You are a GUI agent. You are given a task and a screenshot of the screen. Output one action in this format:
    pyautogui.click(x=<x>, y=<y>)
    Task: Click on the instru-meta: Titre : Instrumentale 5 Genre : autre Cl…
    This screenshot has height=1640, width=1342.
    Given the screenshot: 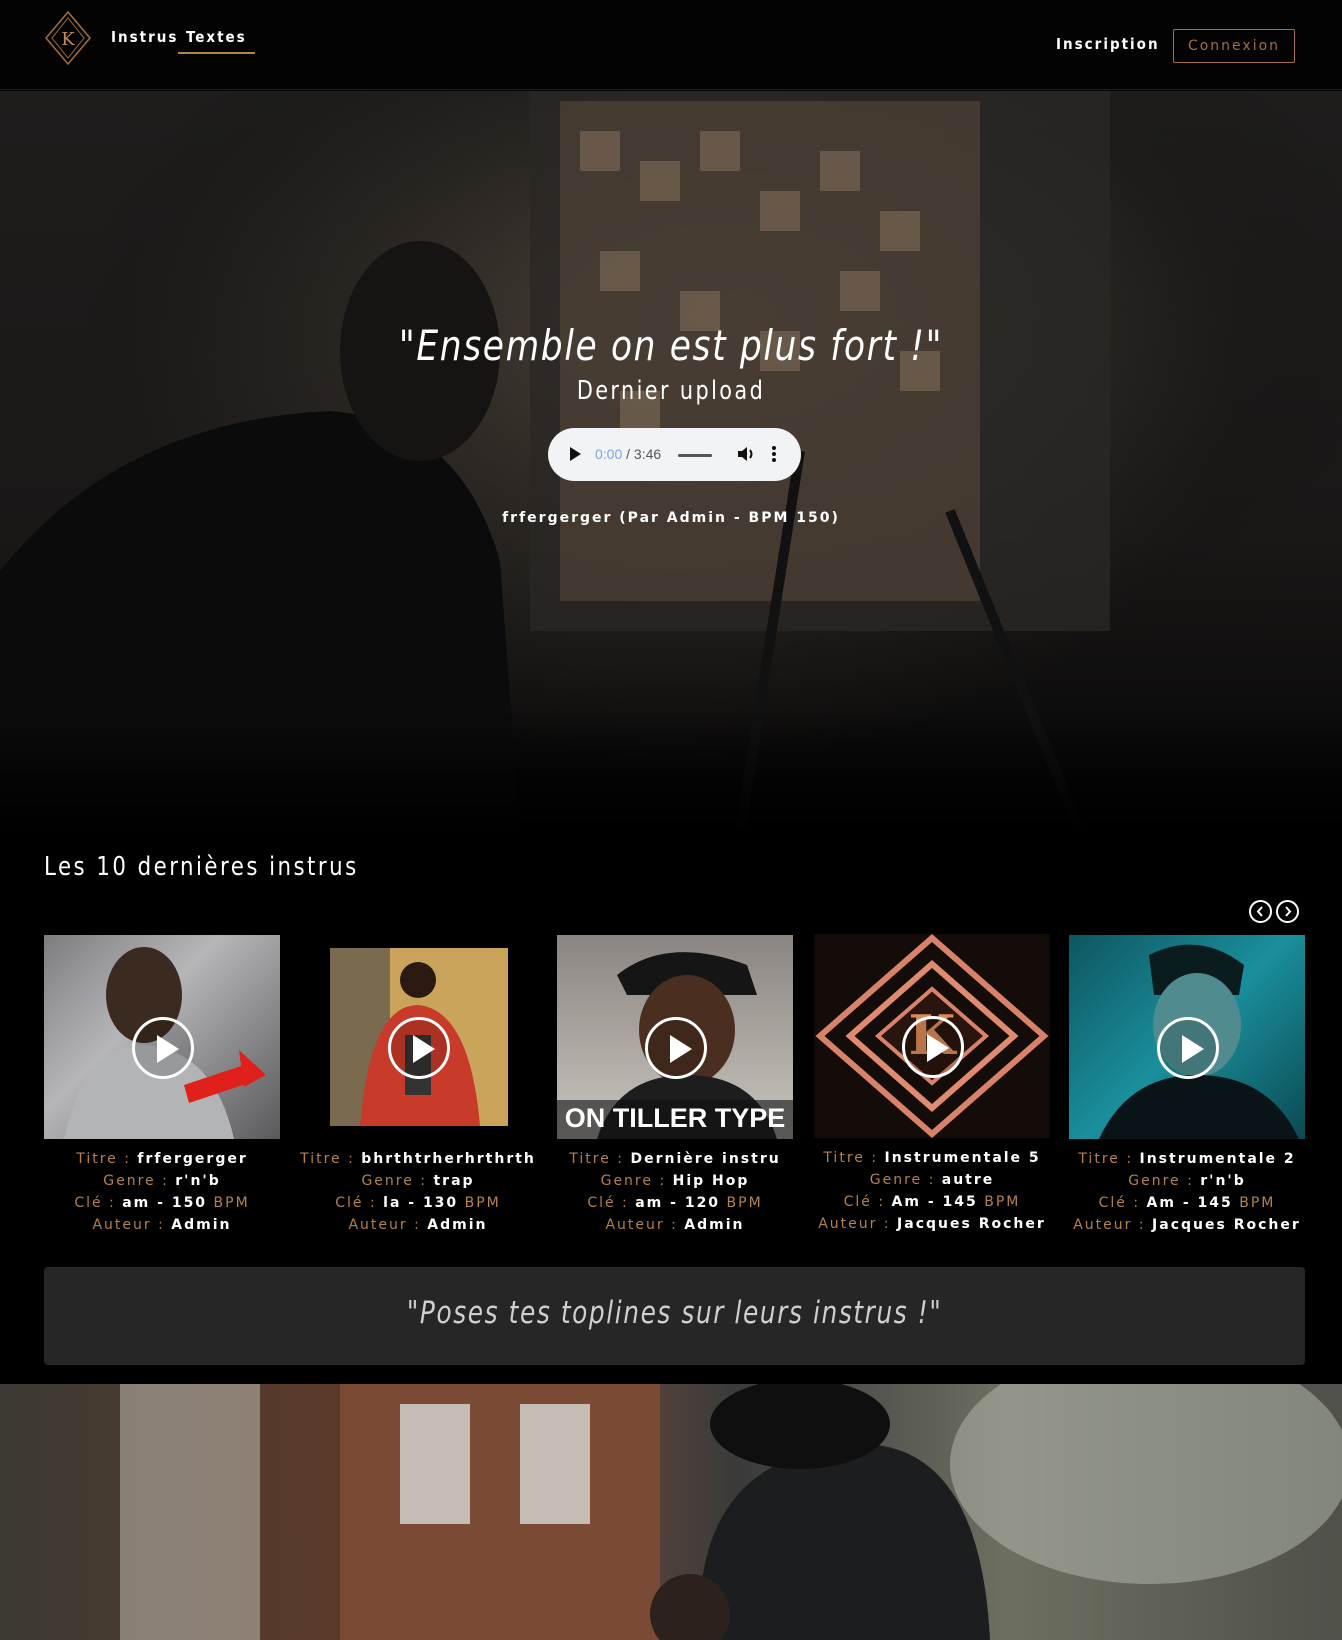 What is the action you would take?
    pyautogui.click(x=932, y=1191)
    